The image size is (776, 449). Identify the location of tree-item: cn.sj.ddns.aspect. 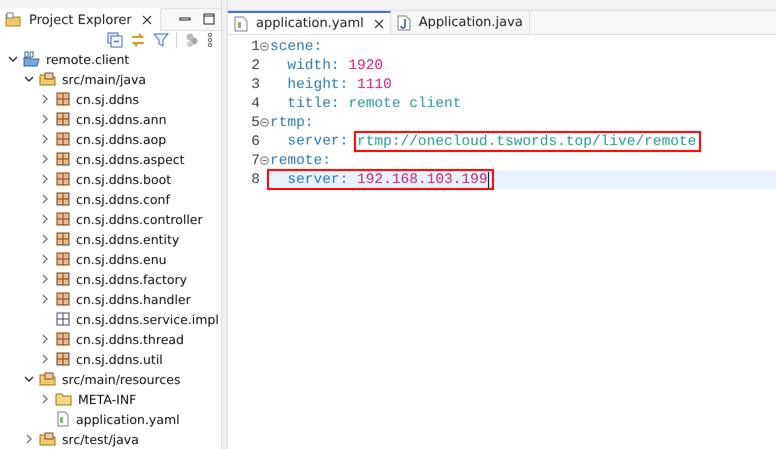
(130, 159).